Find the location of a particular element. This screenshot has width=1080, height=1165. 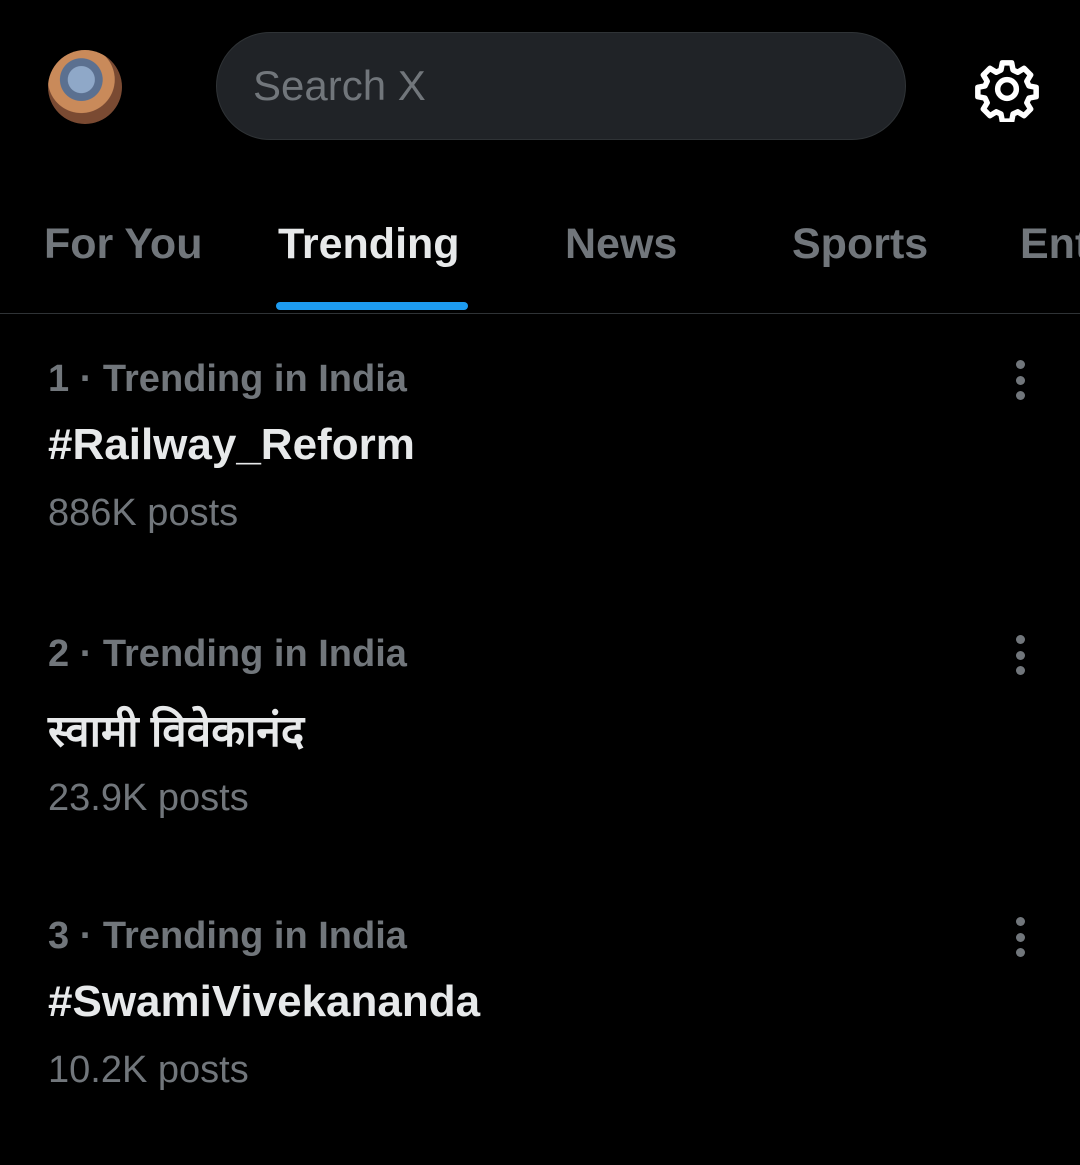

tab-entertainment: Ent is located at coordinates (1050, 244).